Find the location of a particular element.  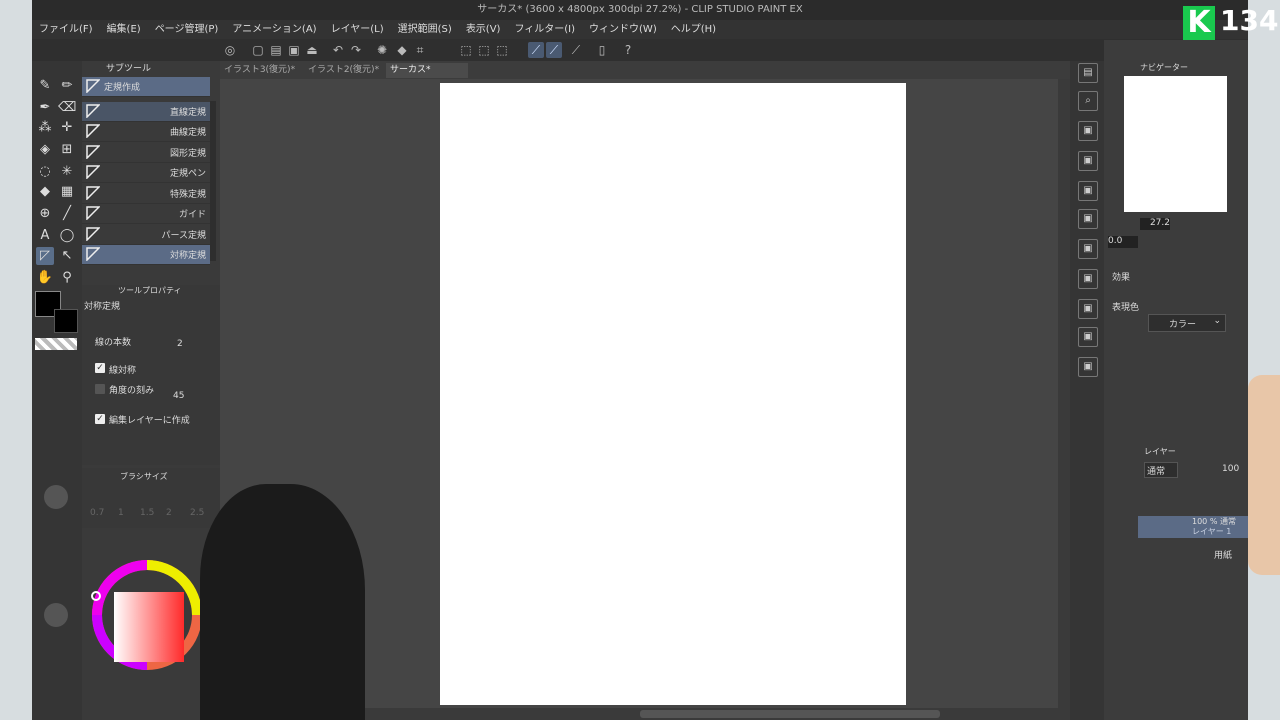

loading-icon: ✺ is located at coordinates (382, 50).